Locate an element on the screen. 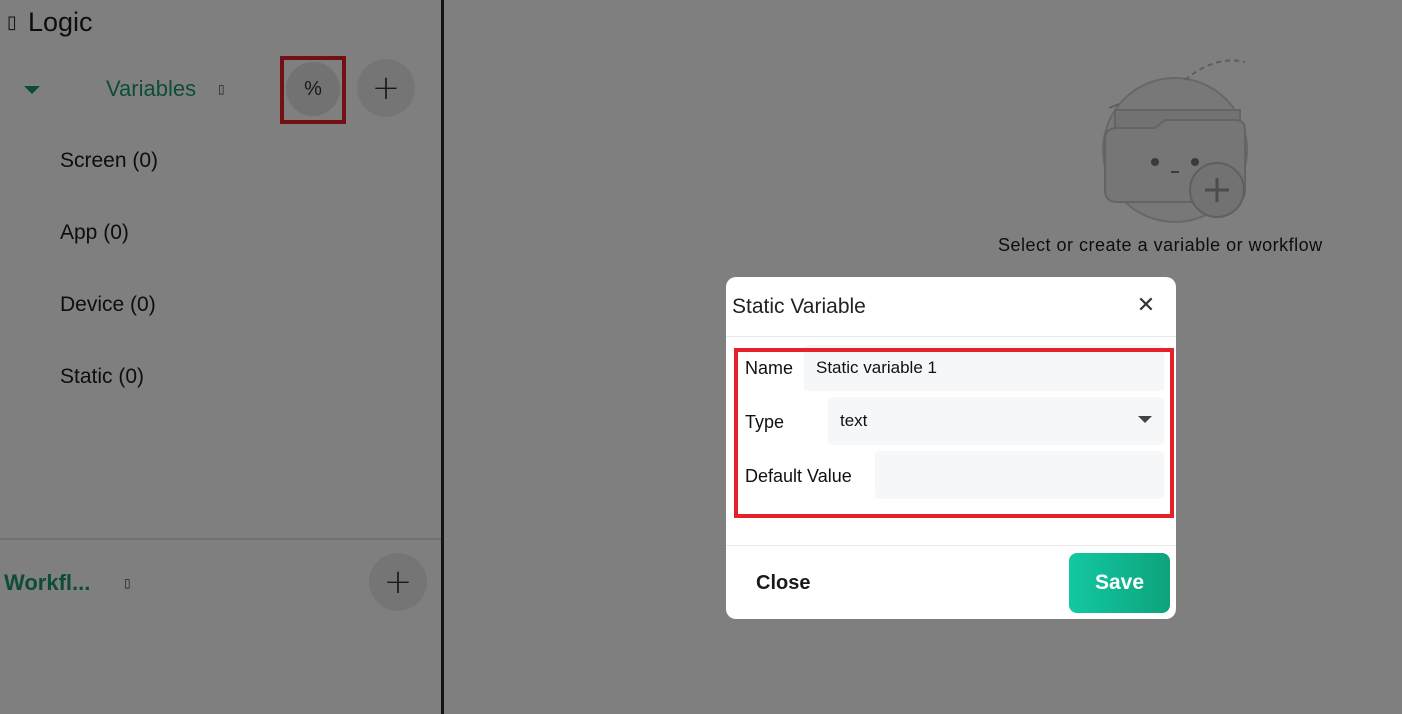 Image resolution: width=1402 pixels, height=714 pixels. dialog-title: Static Variable is located at coordinates (799, 306).